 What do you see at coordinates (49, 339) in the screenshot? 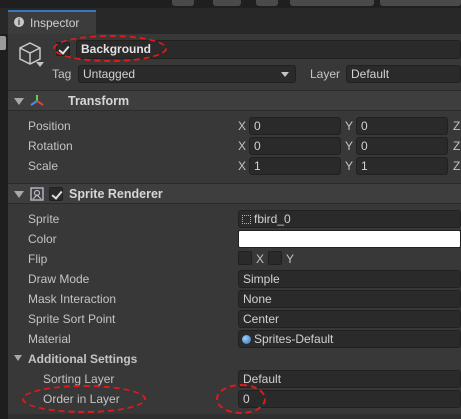
I see `material-label: Material` at bounding box center [49, 339].